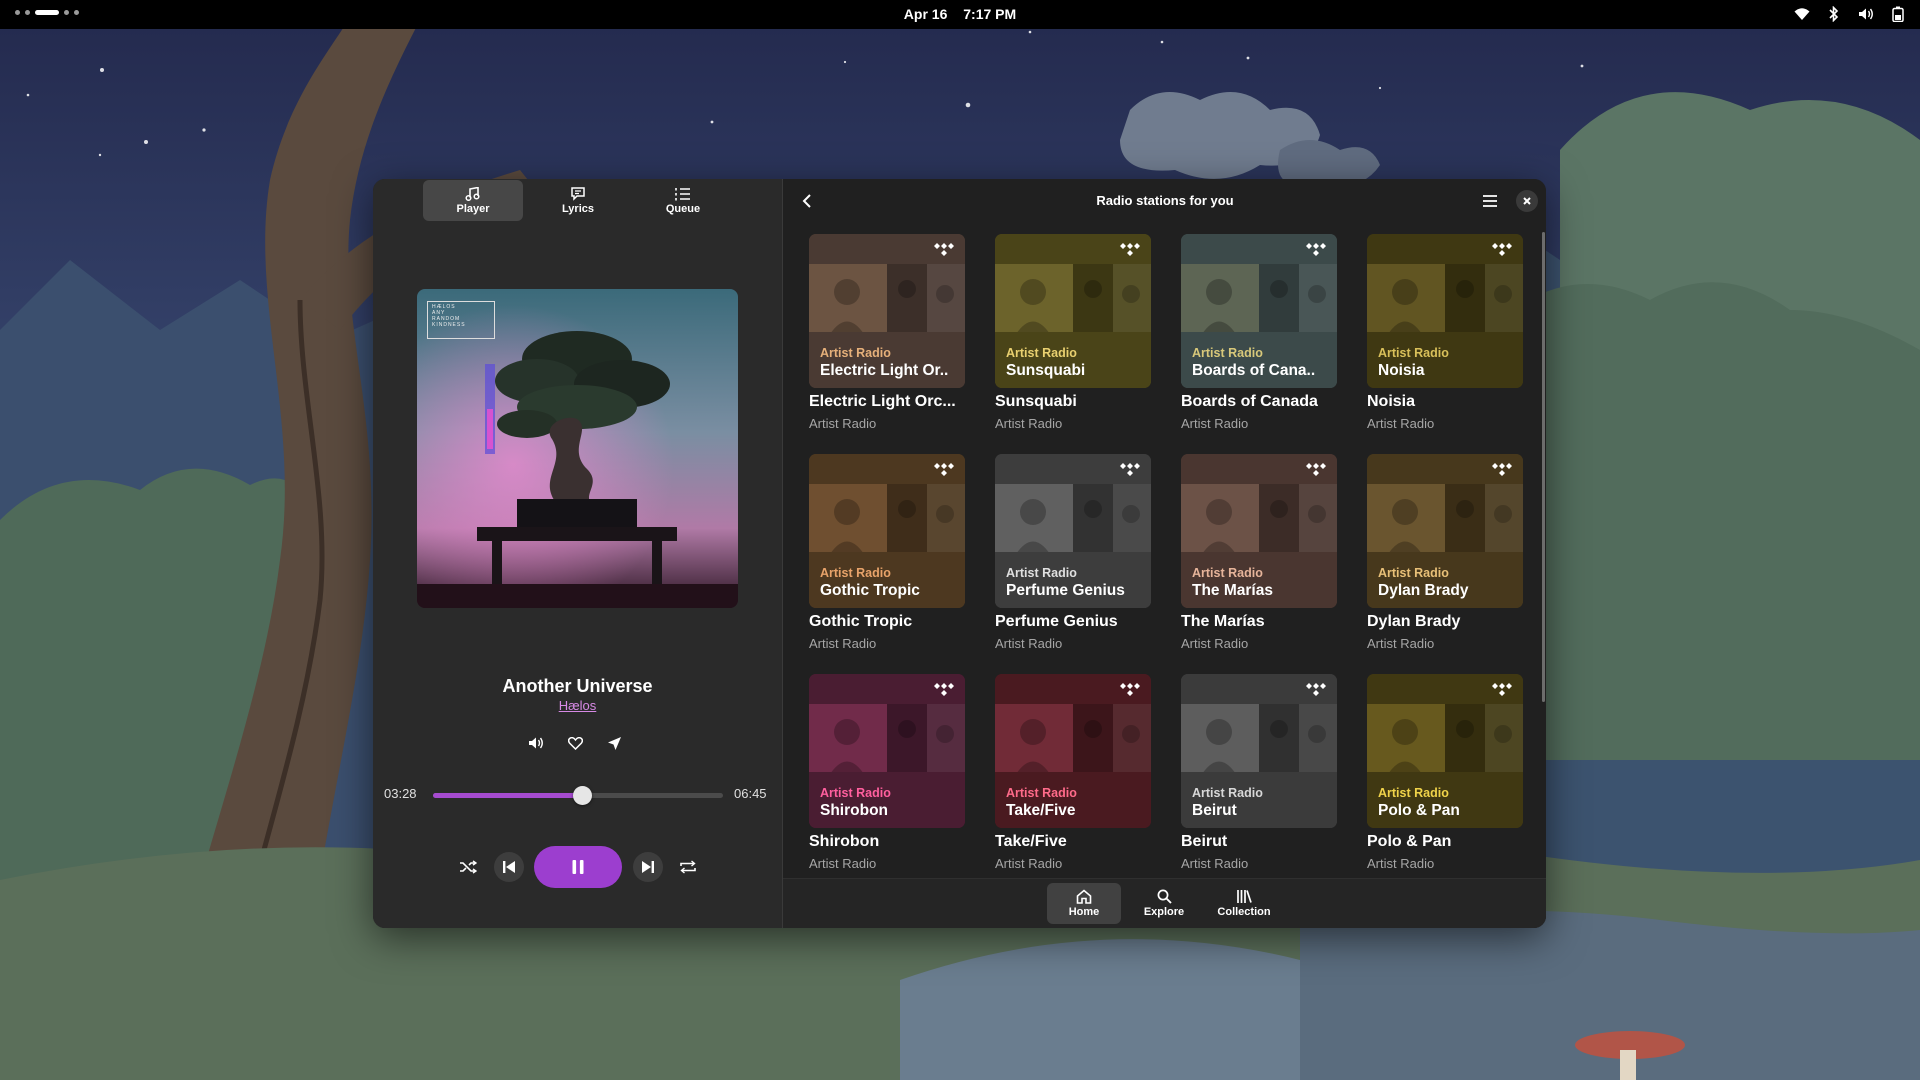 Image resolution: width=1920 pixels, height=1080 pixels. Describe the element at coordinates (1259, 842) in the screenshot. I see `station-title: Beirut` at that location.